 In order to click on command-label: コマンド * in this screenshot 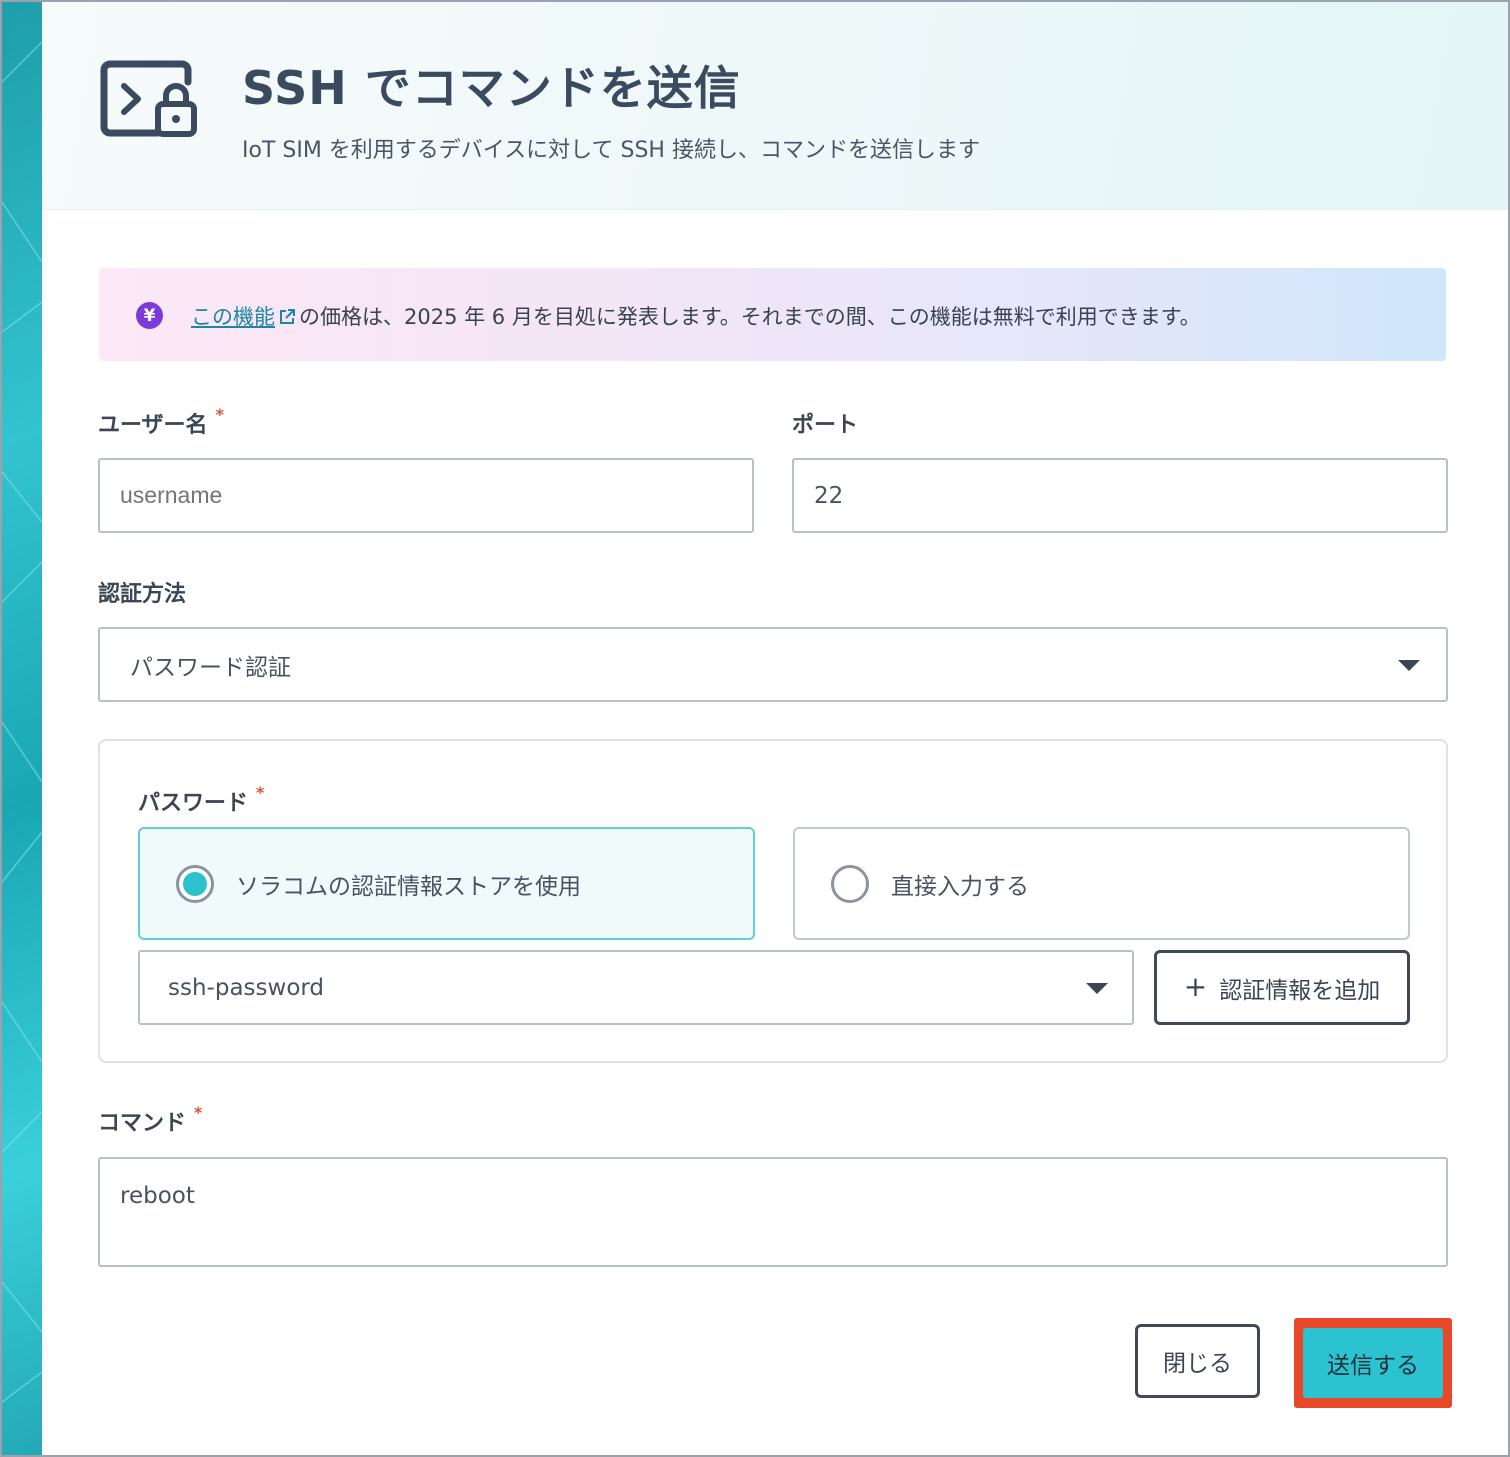, I will do `click(150, 1120)`.